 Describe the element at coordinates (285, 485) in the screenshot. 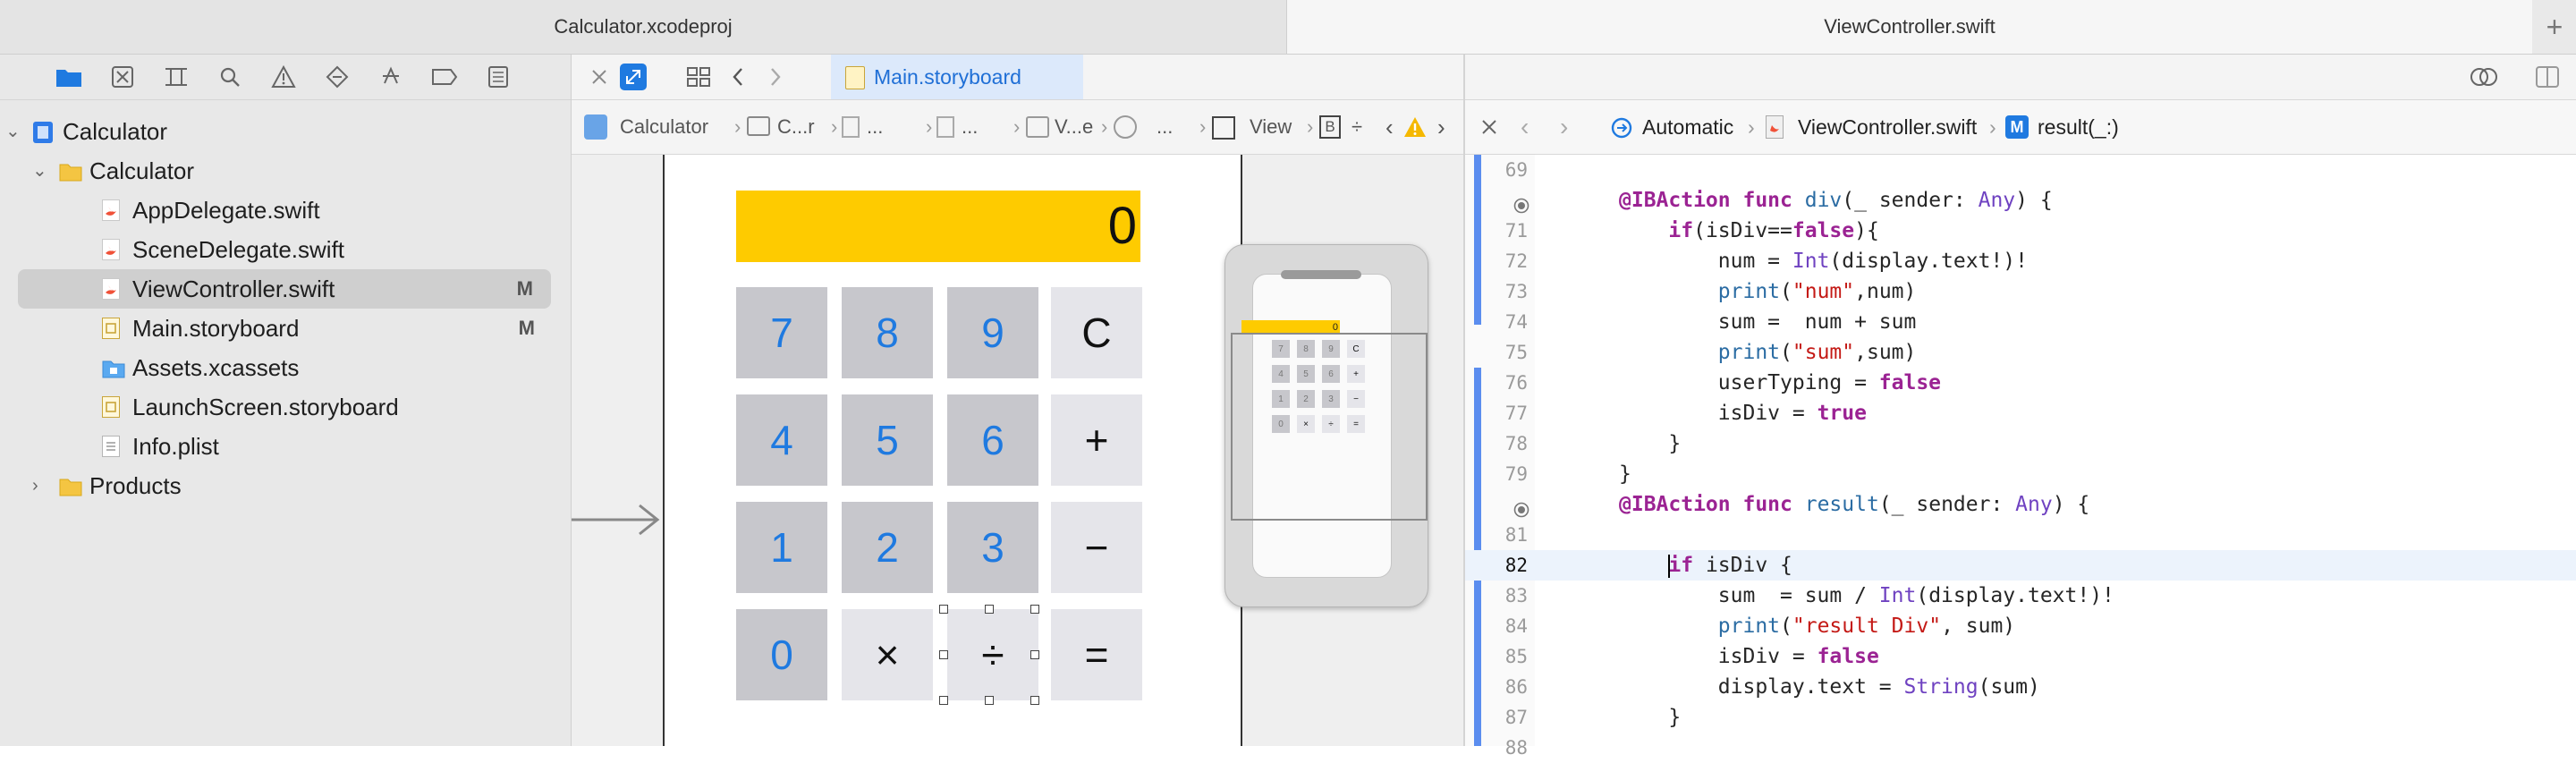

I see `navigator-item: › Products` at that location.